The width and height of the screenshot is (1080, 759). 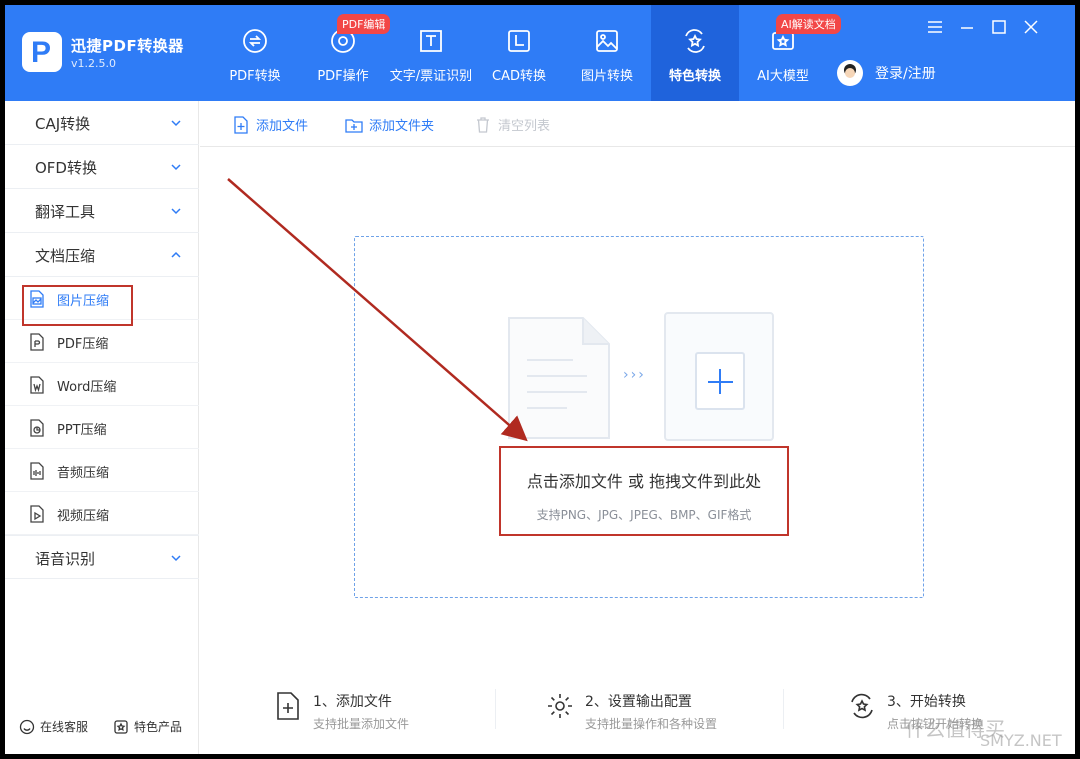 What do you see at coordinates (83, 516) in the screenshot?
I see `sub-label: 视频压缩` at bounding box center [83, 516].